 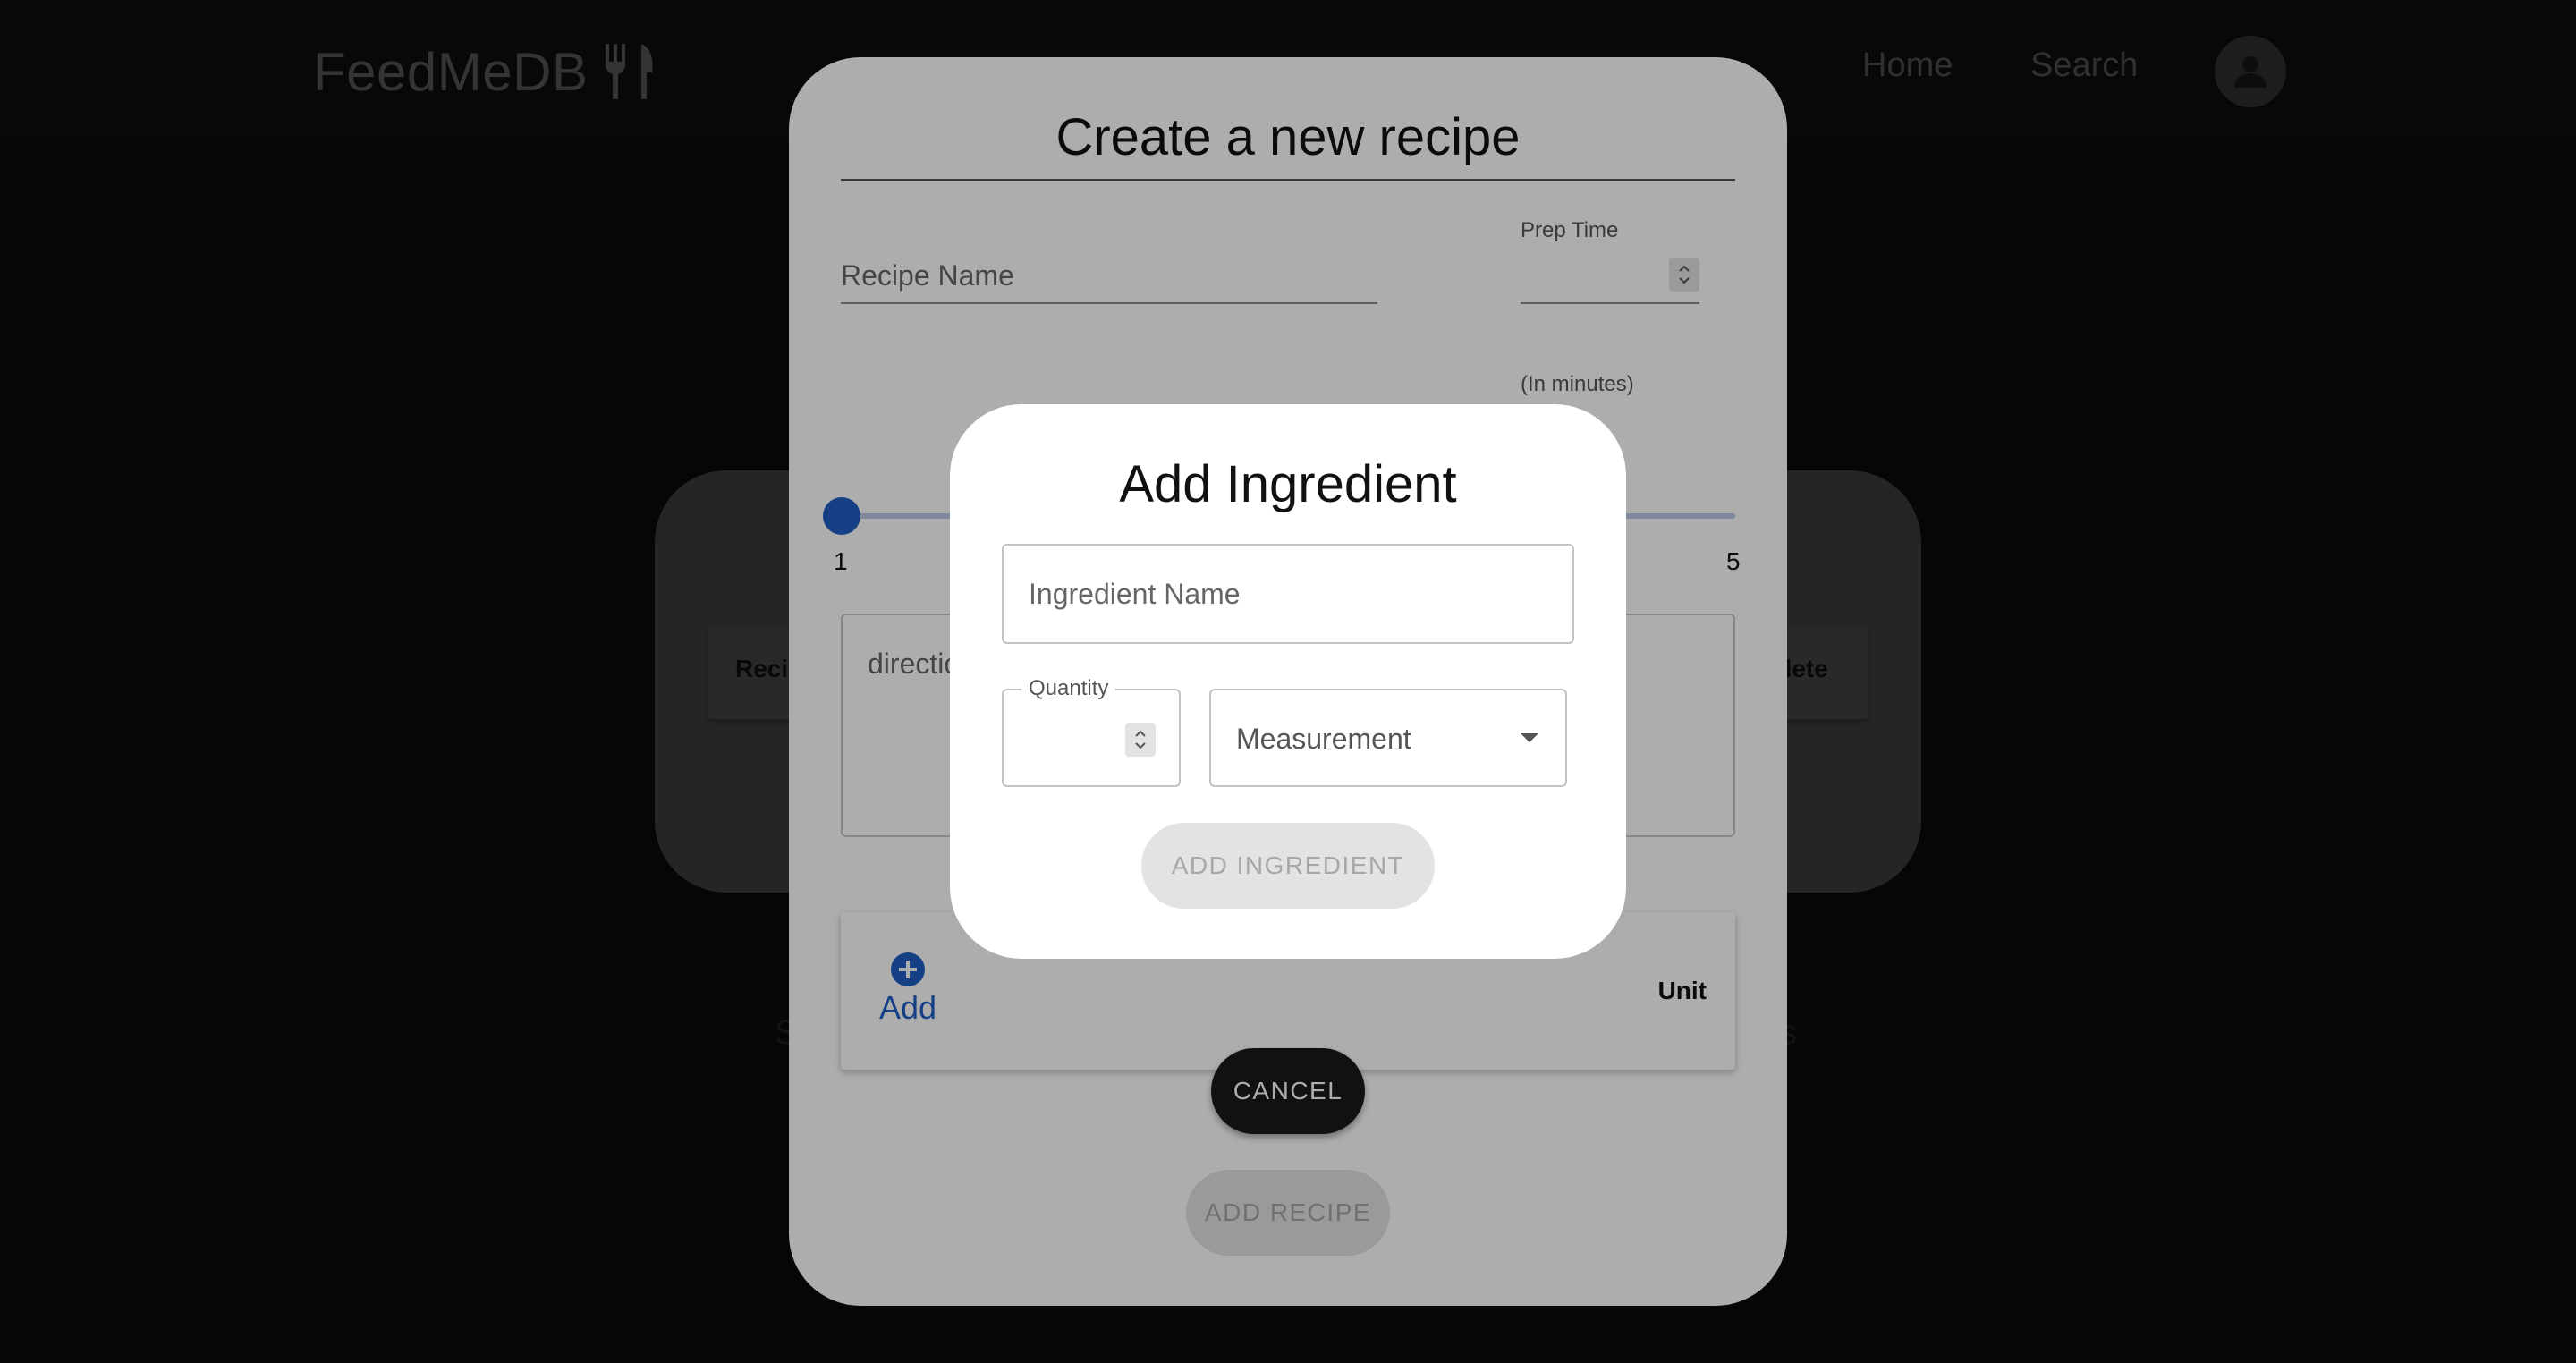 I want to click on quantity-label: Quantity, so click(x=1068, y=688).